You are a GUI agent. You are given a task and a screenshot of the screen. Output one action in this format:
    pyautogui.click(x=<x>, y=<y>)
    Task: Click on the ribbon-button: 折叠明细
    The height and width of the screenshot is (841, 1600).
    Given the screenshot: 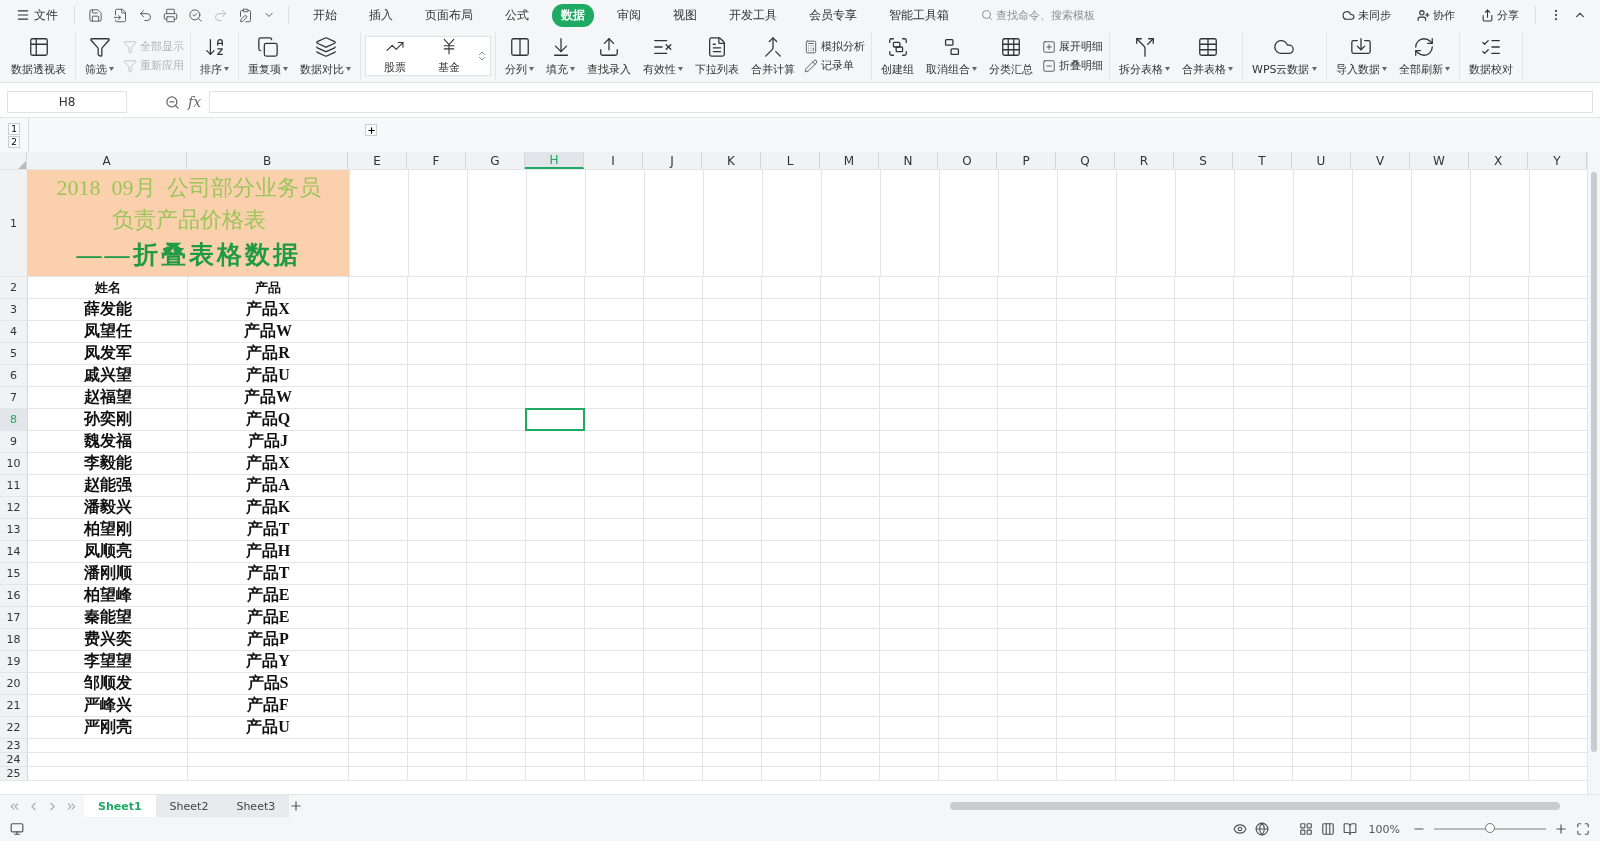 What is the action you would take?
    pyautogui.click(x=1072, y=65)
    